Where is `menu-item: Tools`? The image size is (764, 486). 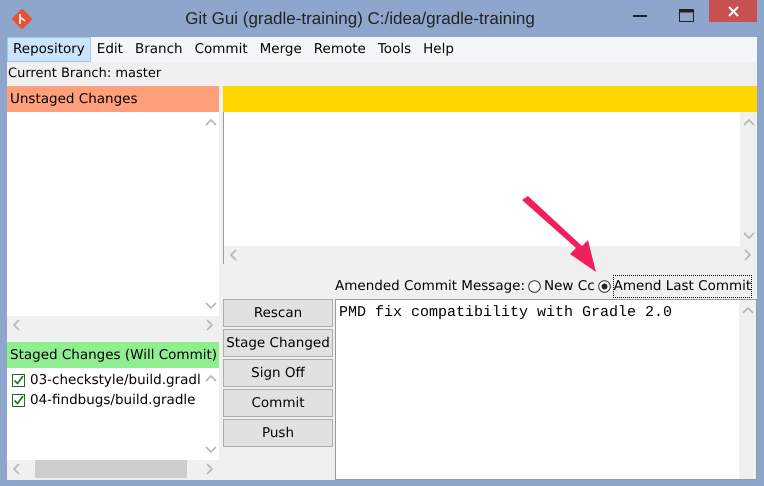 menu-item: Tools is located at coordinates (395, 49).